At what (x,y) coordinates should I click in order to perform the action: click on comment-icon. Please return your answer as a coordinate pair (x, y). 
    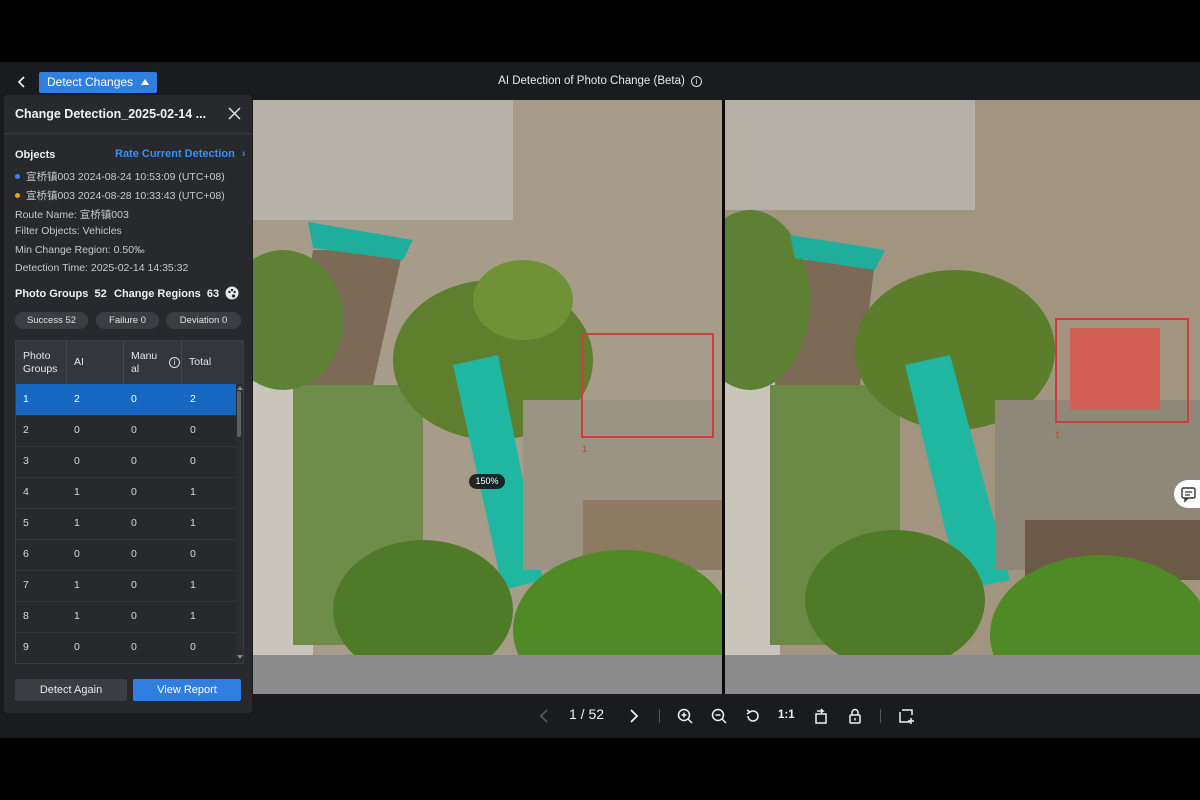
    Looking at the image, I should click on (1188, 495).